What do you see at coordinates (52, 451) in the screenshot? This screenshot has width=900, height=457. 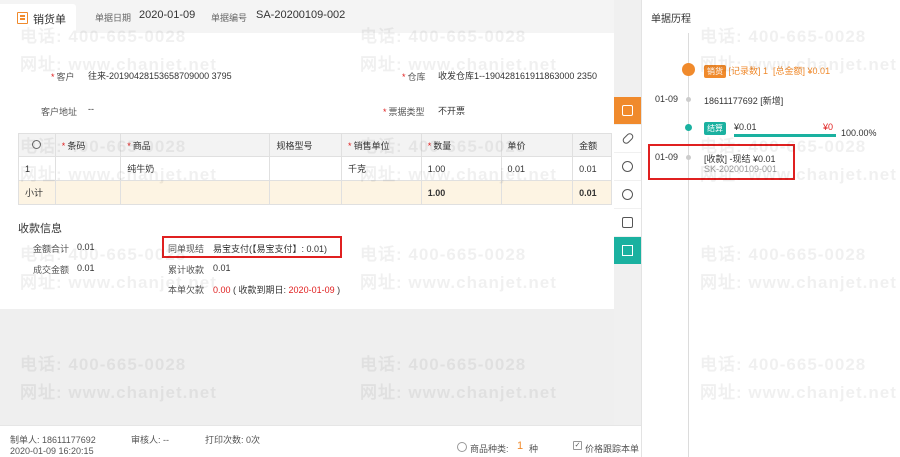 I see `created-time: 2020-01-09 16:20:15` at bounding box center [52, 451].